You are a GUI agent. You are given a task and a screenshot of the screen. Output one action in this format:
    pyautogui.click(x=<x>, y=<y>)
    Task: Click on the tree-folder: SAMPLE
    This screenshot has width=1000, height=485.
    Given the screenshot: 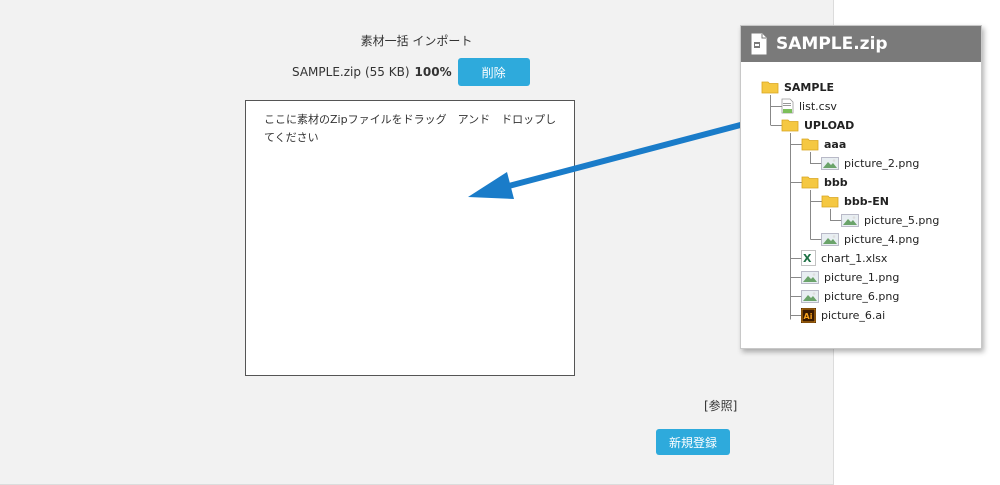 What is the action you would take?
    pyautogui.click(x=797, y=87)
    